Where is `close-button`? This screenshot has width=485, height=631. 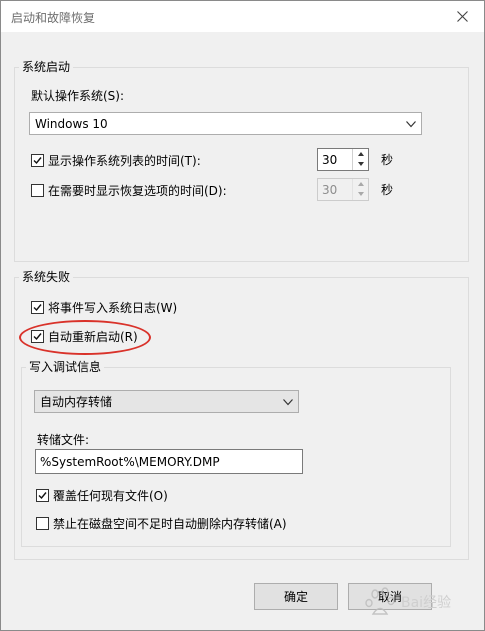 close-button is located at coordinates (462, 16).